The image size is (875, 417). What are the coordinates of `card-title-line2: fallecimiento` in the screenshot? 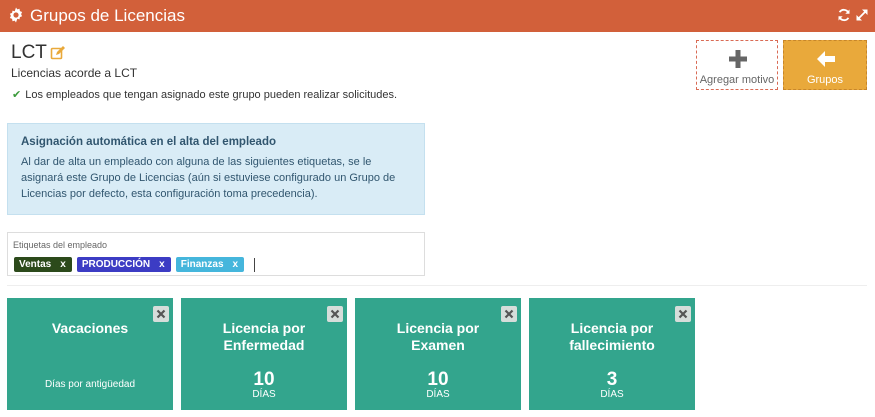 It's located at (612, 345).